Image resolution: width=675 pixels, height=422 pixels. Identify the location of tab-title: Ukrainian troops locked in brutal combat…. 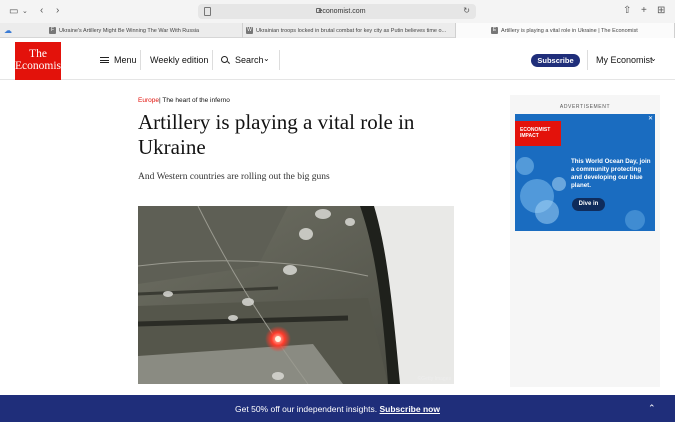
(351, 30).